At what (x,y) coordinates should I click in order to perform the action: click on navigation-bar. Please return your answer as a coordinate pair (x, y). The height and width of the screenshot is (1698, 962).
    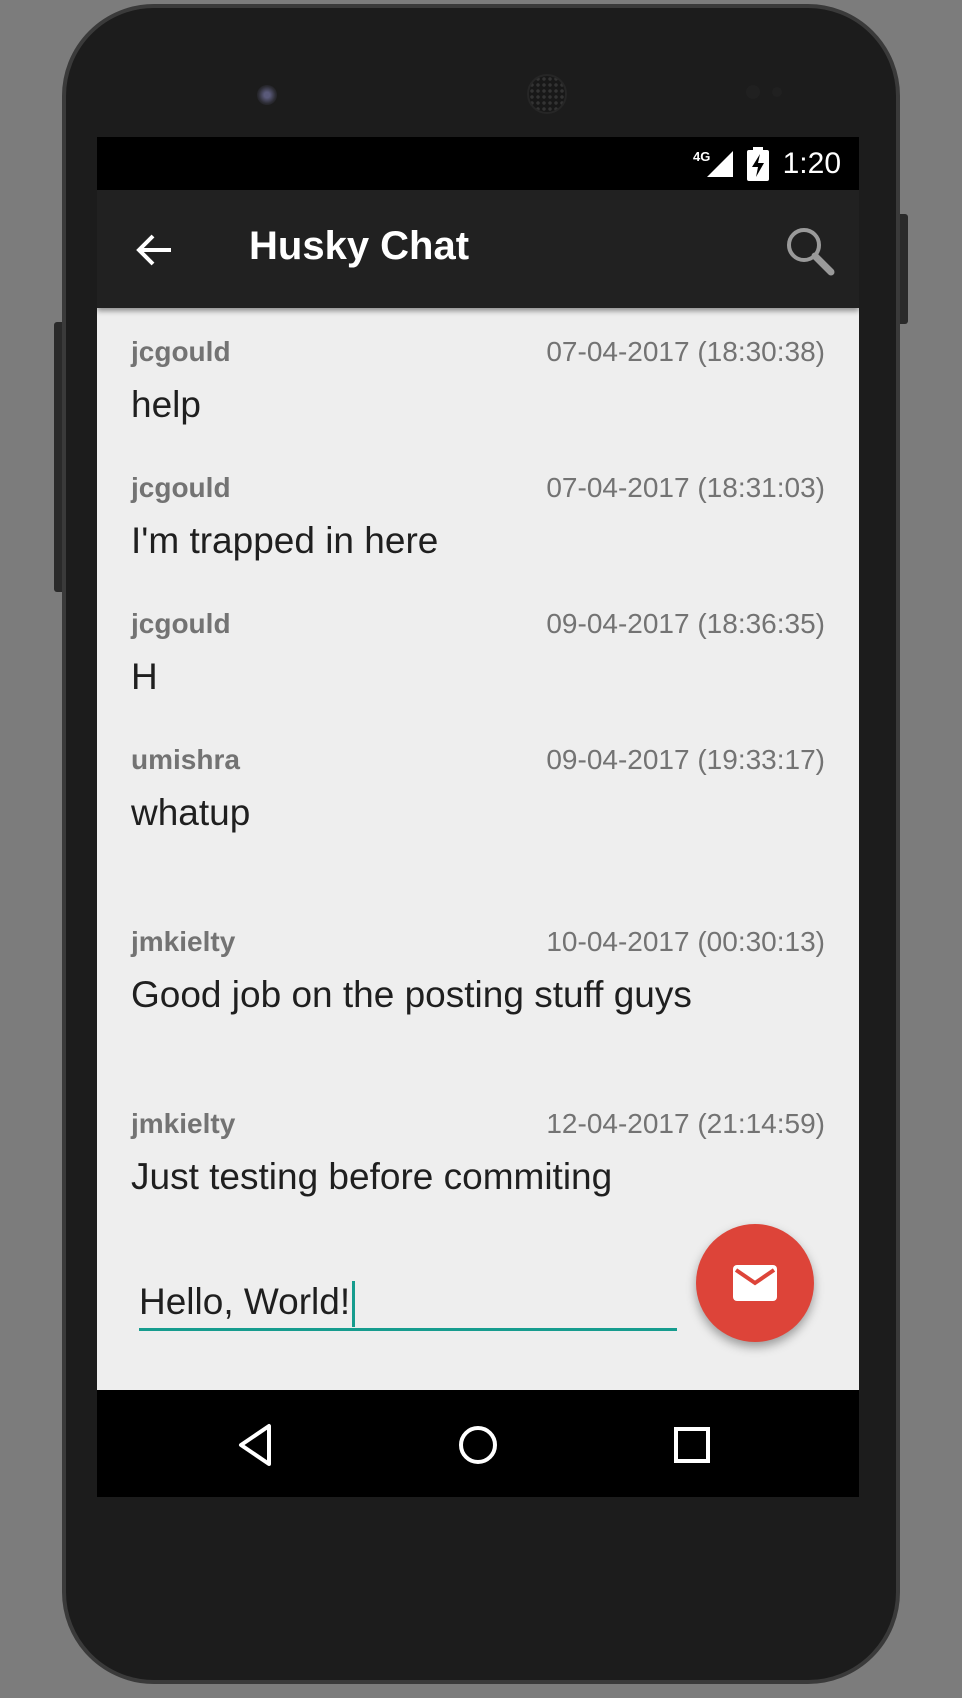
    Looking at the image, I should click on (478, 1443).